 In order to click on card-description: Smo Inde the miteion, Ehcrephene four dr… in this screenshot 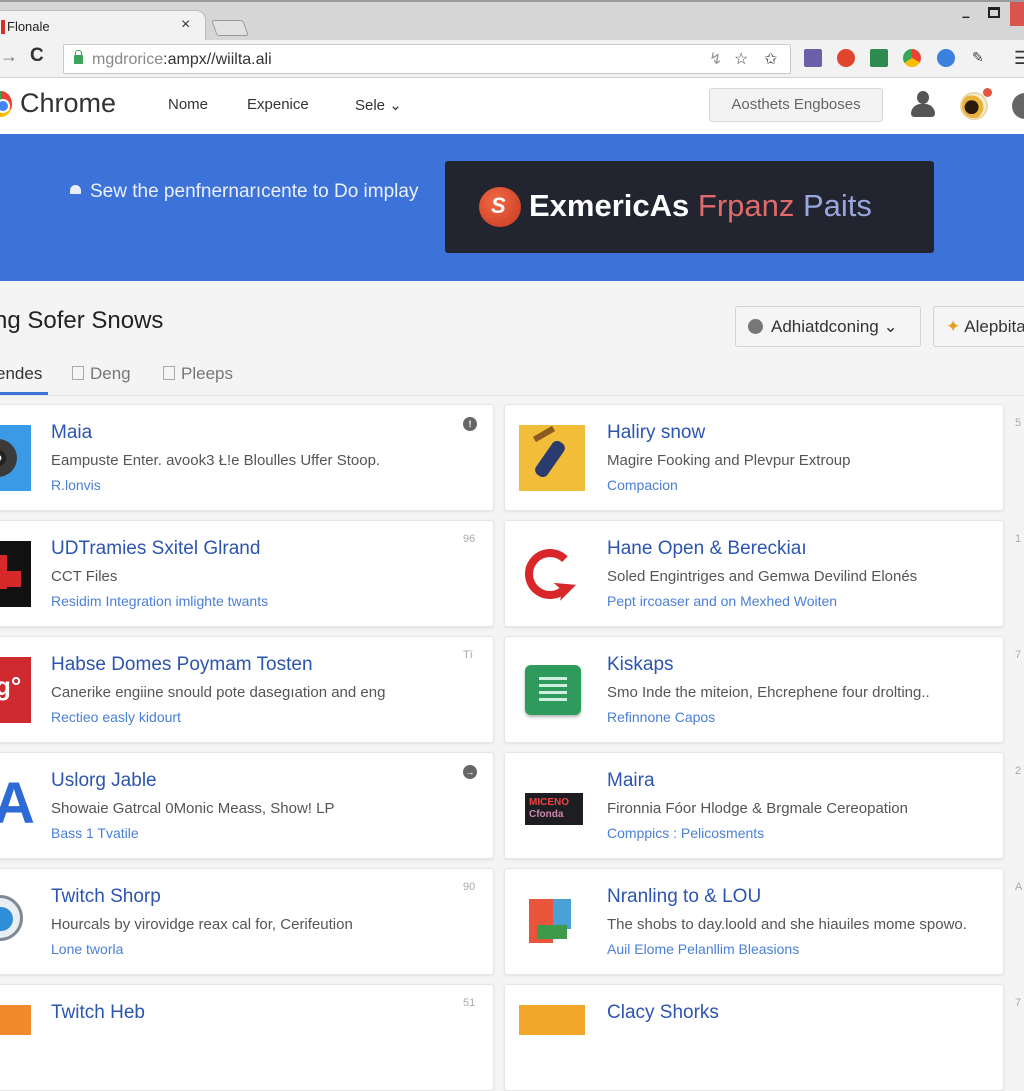, I will do `click(768, 692)`.